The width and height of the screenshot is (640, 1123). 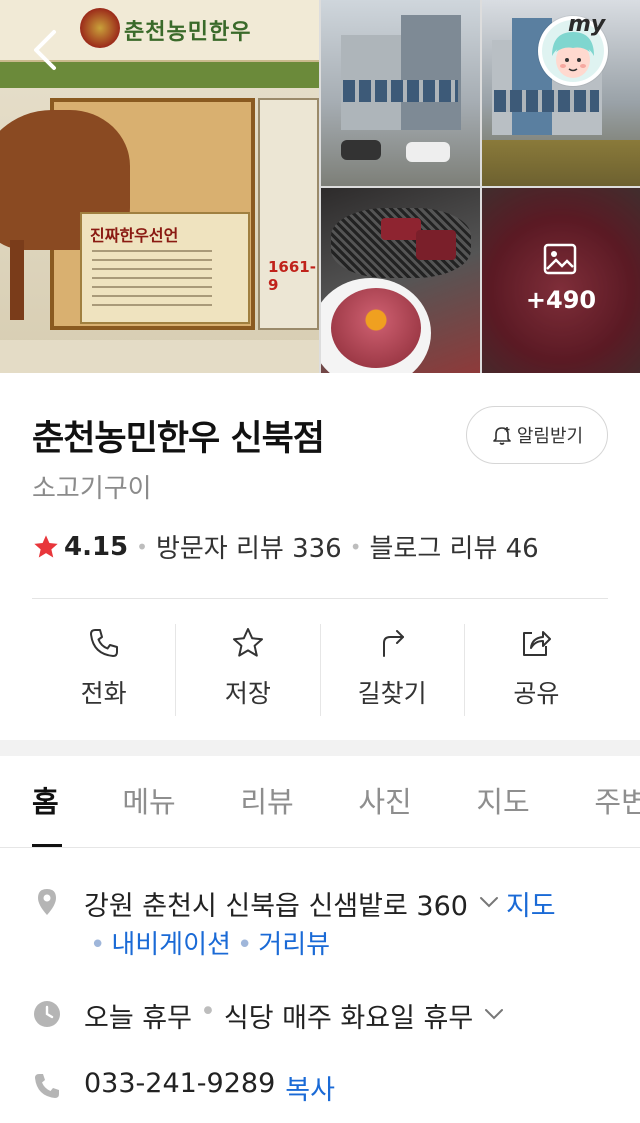 I want to click on save-label: 저장, so click(x=247, y=693).